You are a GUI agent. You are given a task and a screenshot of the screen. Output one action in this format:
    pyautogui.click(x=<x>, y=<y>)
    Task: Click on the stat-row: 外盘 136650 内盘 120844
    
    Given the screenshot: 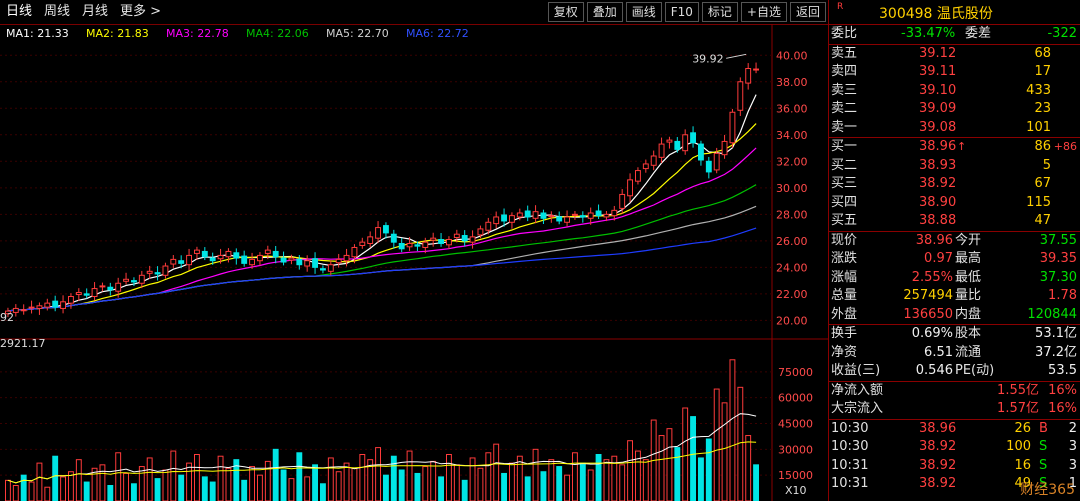 What is the action you would take?
    pyautogui.click(x=954, y=315)
    